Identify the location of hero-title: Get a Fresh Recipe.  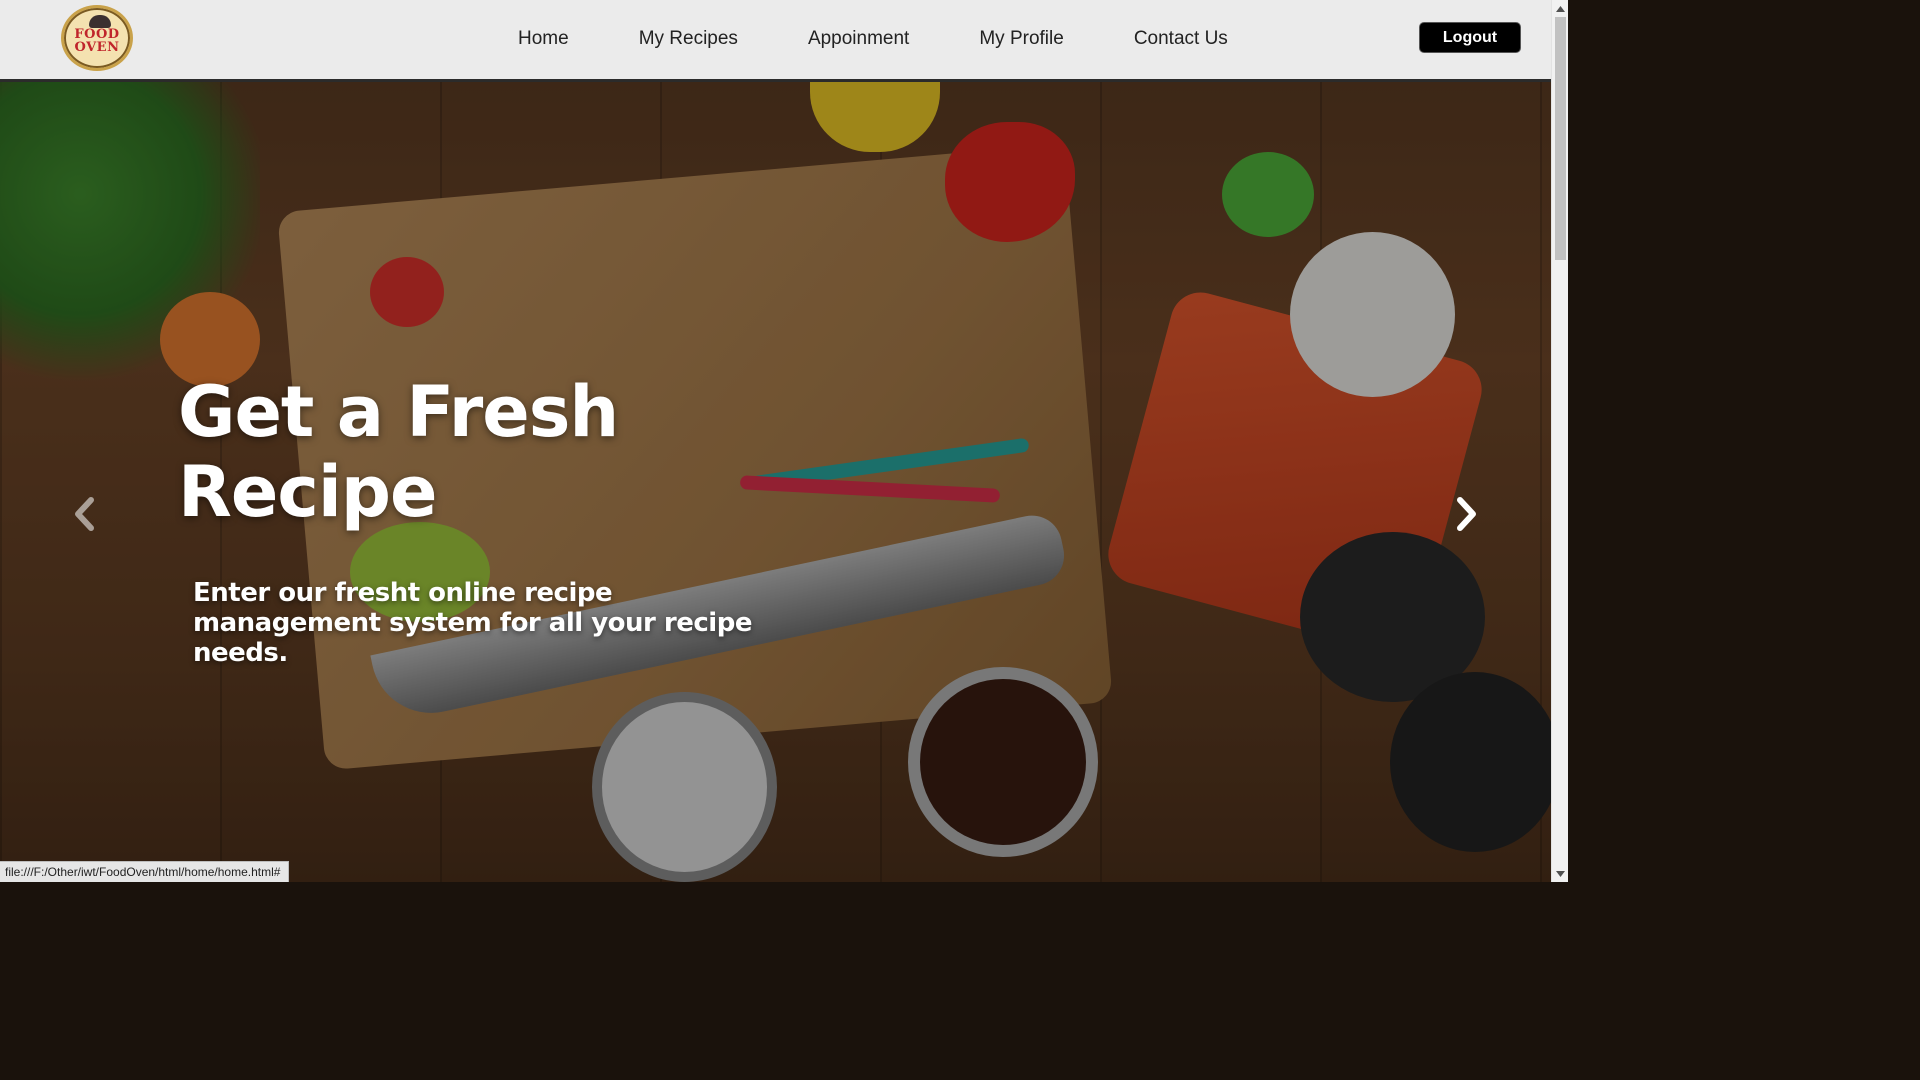
(398, 452).